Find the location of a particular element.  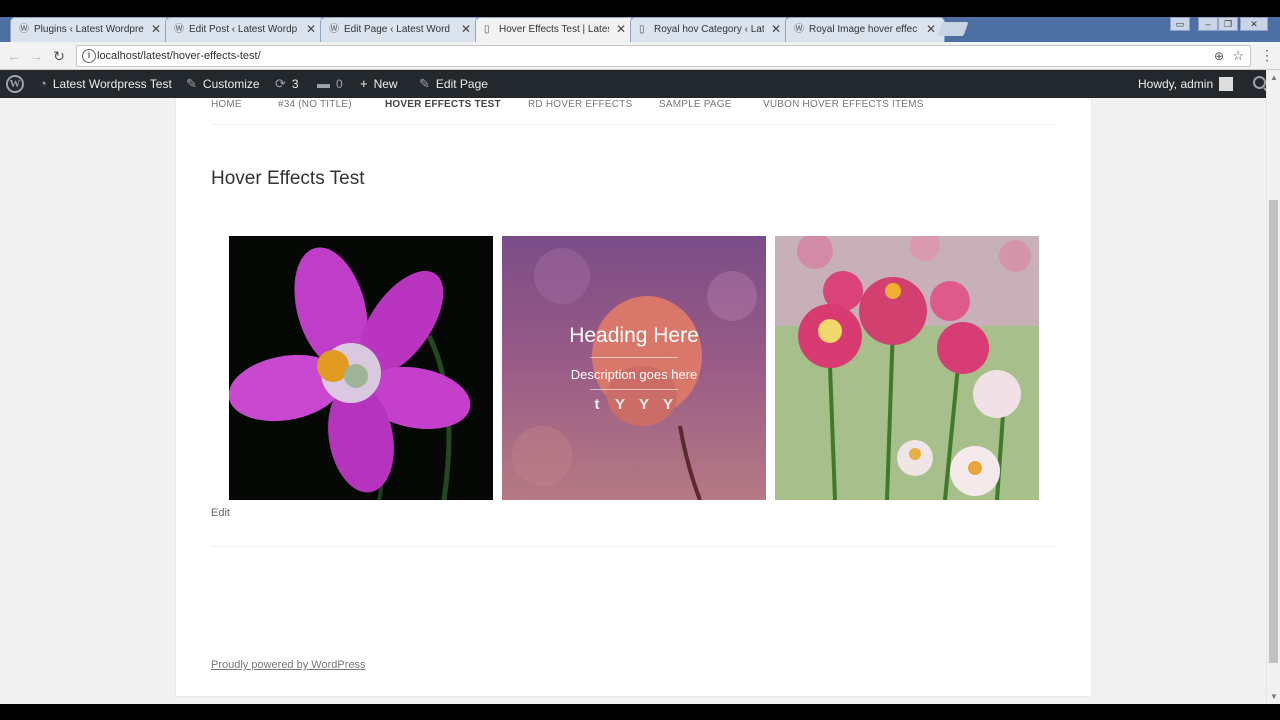

comments-count: 0 is located at coordinates (339, 84).